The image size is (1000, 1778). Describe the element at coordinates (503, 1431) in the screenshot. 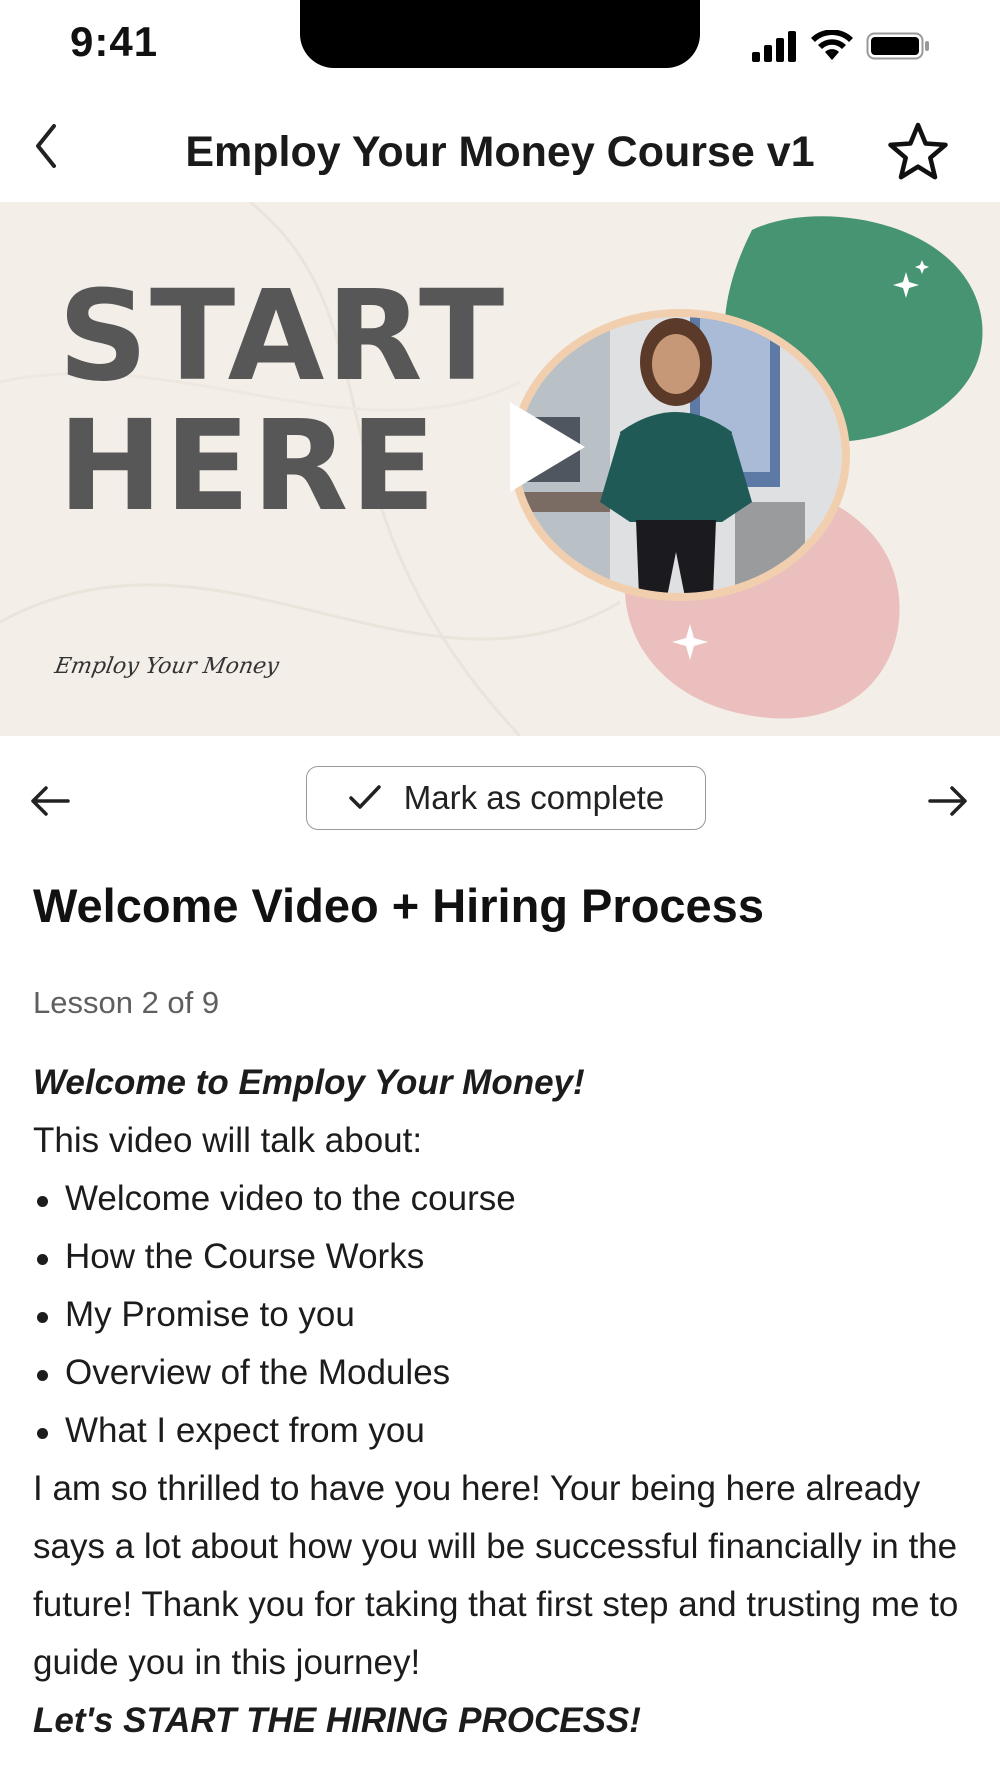

I see `list-item: What I expect from you` at that location.